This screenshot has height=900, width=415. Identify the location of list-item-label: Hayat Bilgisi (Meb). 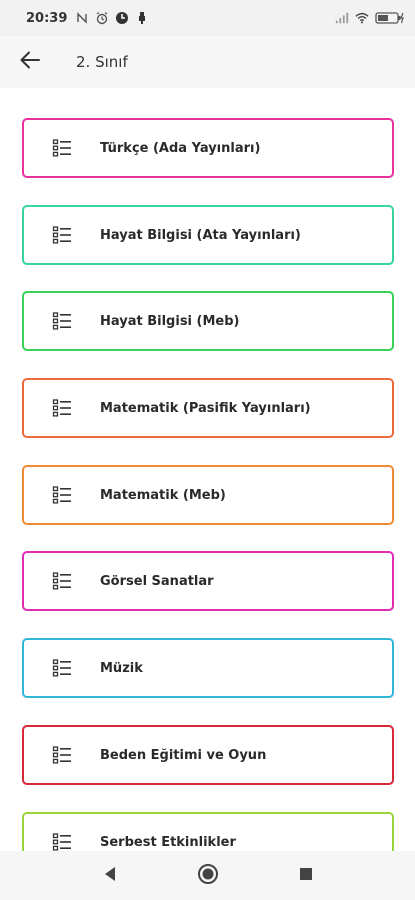
(170, 321).